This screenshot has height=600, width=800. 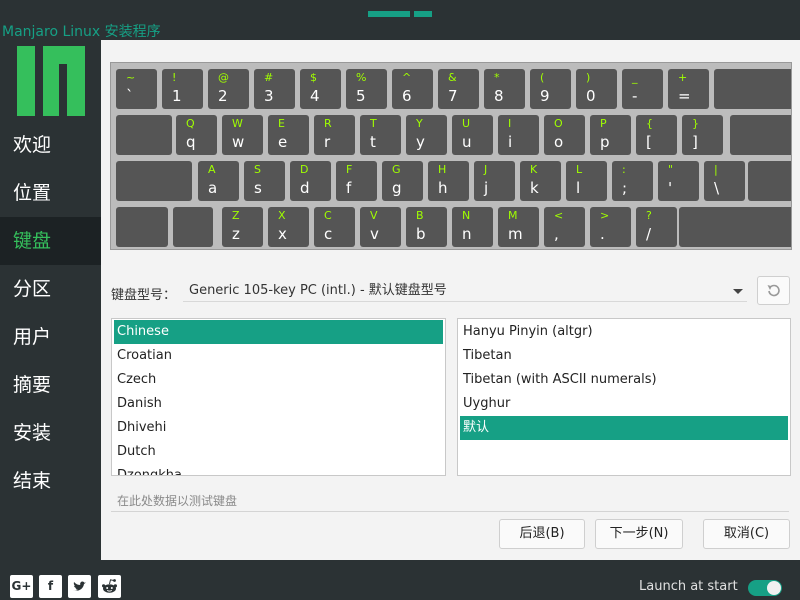 I want to click on list-item: Uyghur, so click(x=624, y=404).